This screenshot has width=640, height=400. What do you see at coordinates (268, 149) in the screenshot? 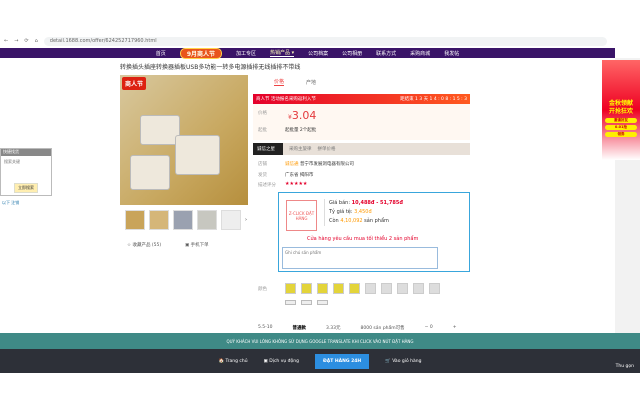
I see `seller-tag: 诚信之星` at bounding box center [268, 149].